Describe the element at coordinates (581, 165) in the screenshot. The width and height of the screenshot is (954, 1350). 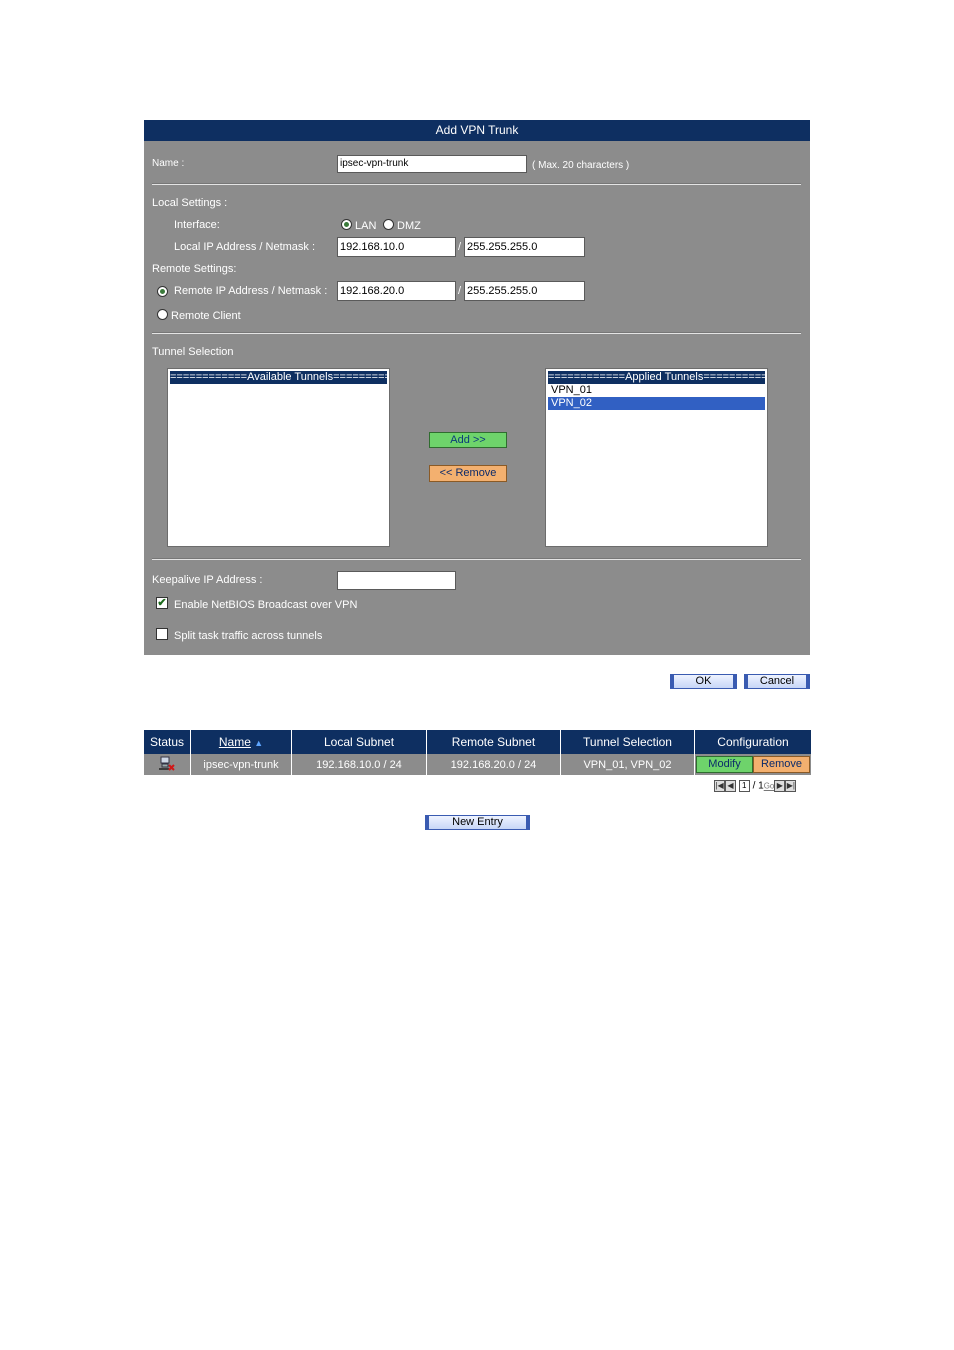
I see `name-hint: ( Max. 20 characters )` at that location.